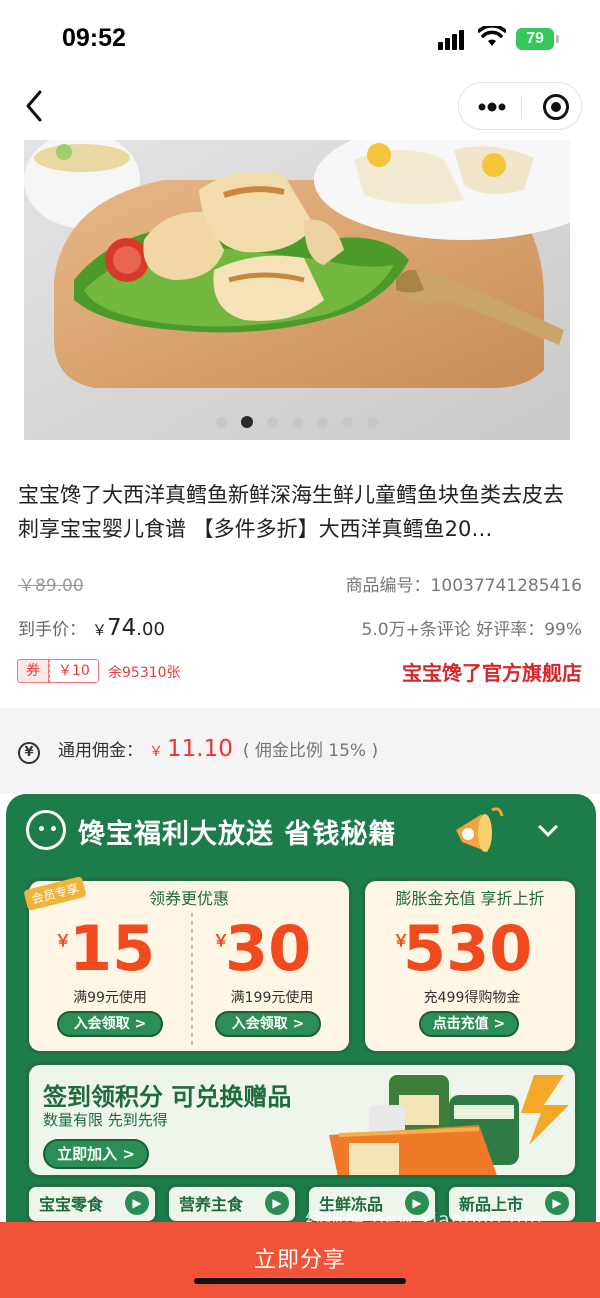 The height and width of the screenshot is (1298, 600). I want to click on shop-name-link: 宝宝馋了官方旗舰店, so click(492, 671).